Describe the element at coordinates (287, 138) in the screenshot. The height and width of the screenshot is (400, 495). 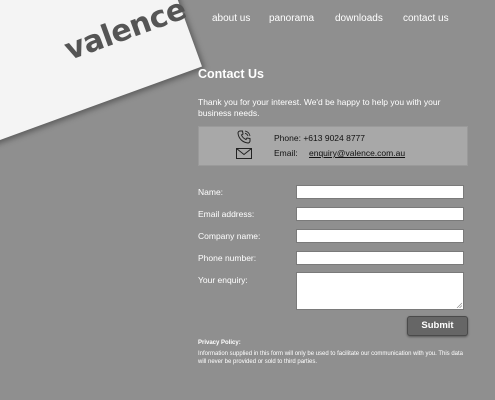
I see `phone-label: Phone:` at that location.